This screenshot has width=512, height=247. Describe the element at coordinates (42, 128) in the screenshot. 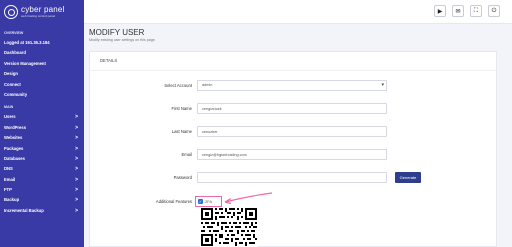

I see `sidebar-item-wordpress: WordPress >` at that location.